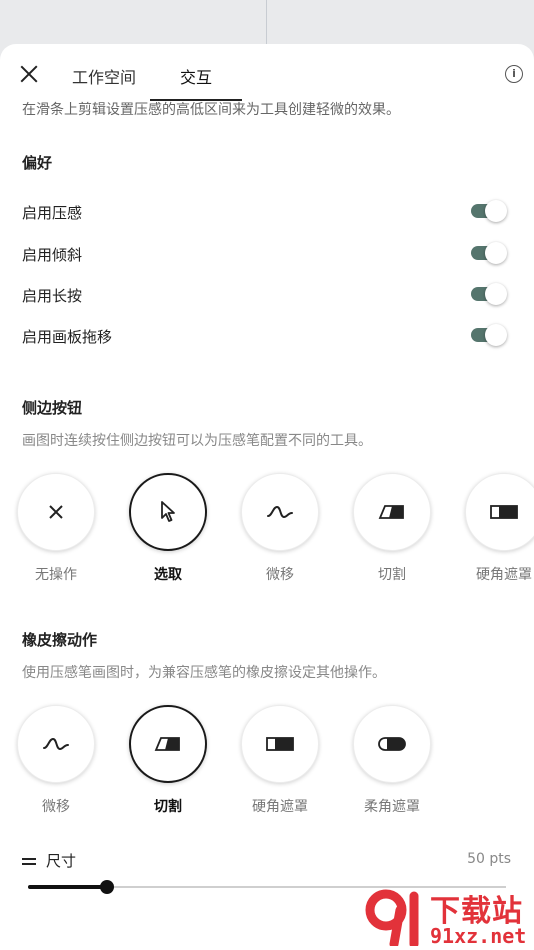 The width and height of the screenshot is (534, 950). I want to click on watermark: 下载站 91xz.net, so click(447, 917).